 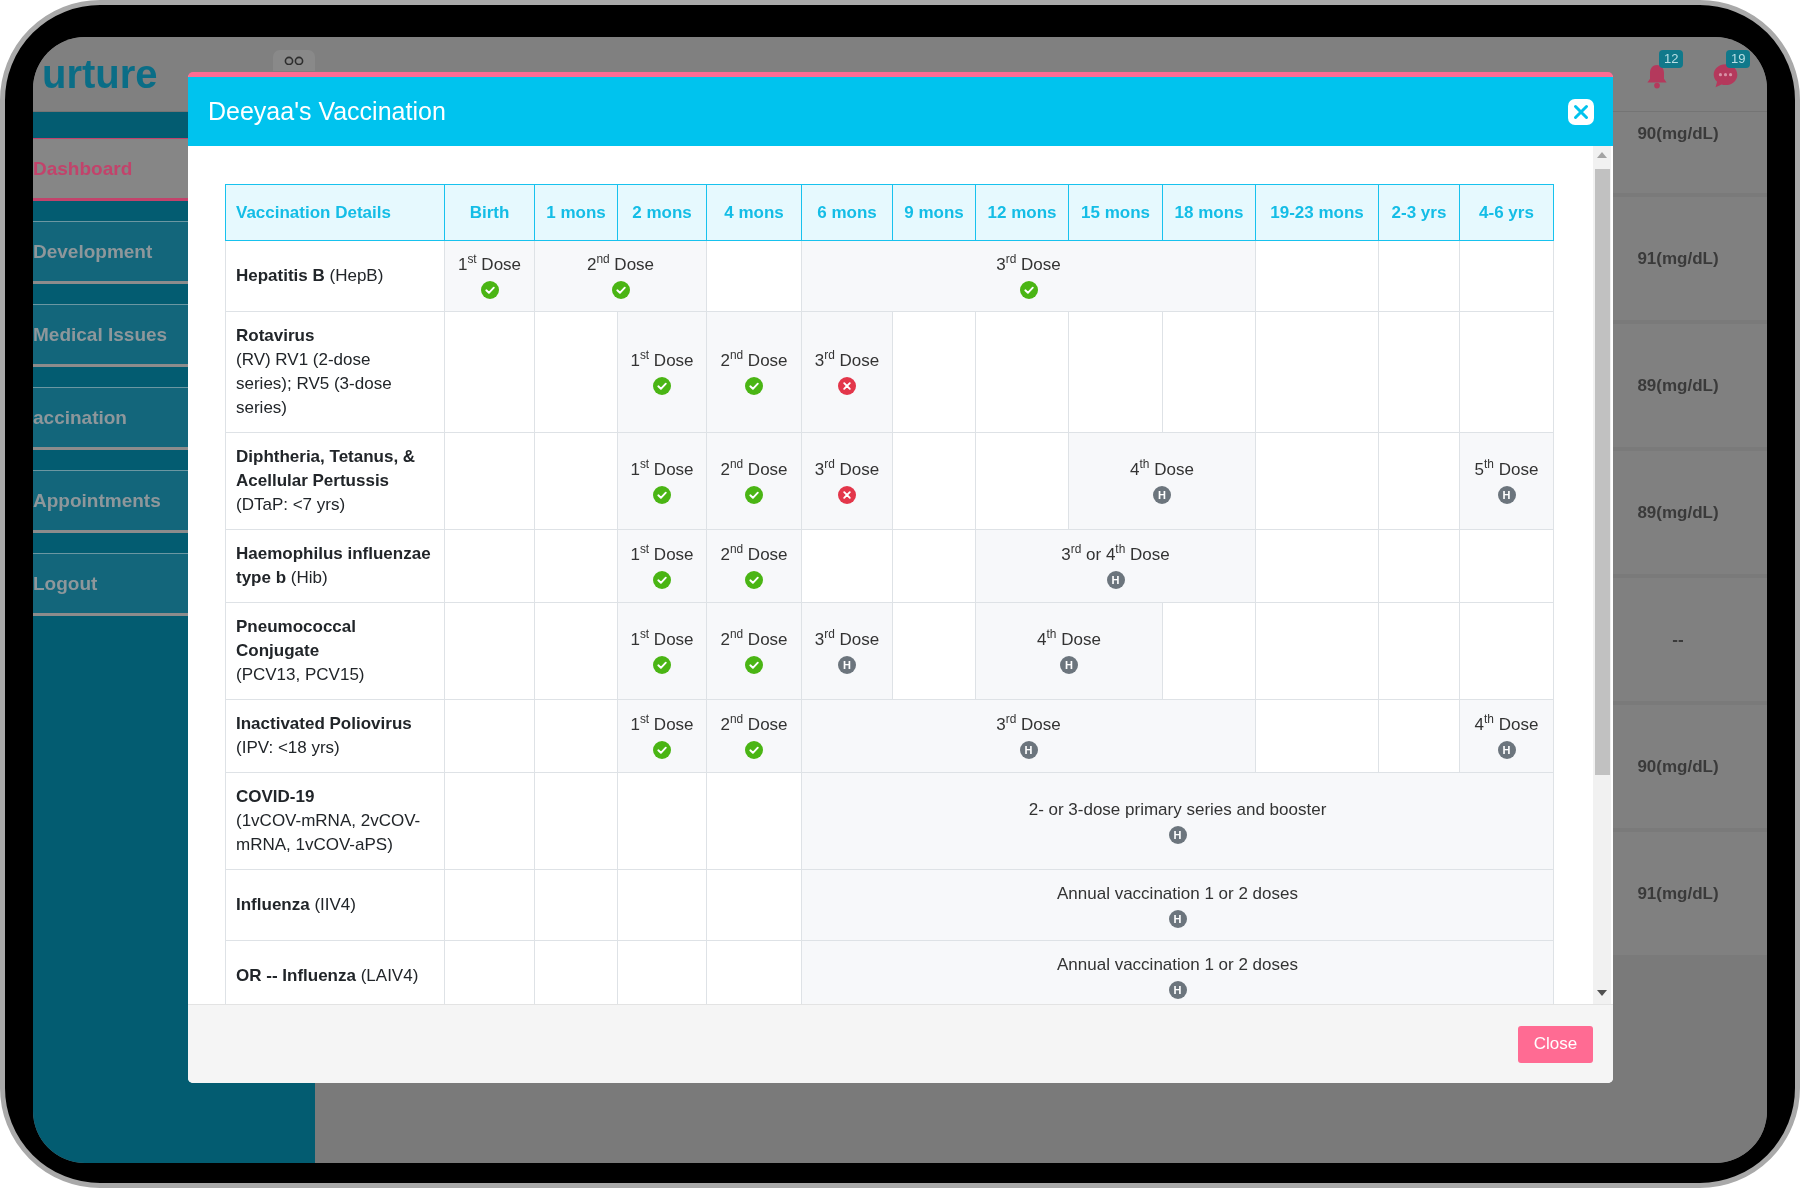 I want to click on header-button, so click(x=293, y=60).